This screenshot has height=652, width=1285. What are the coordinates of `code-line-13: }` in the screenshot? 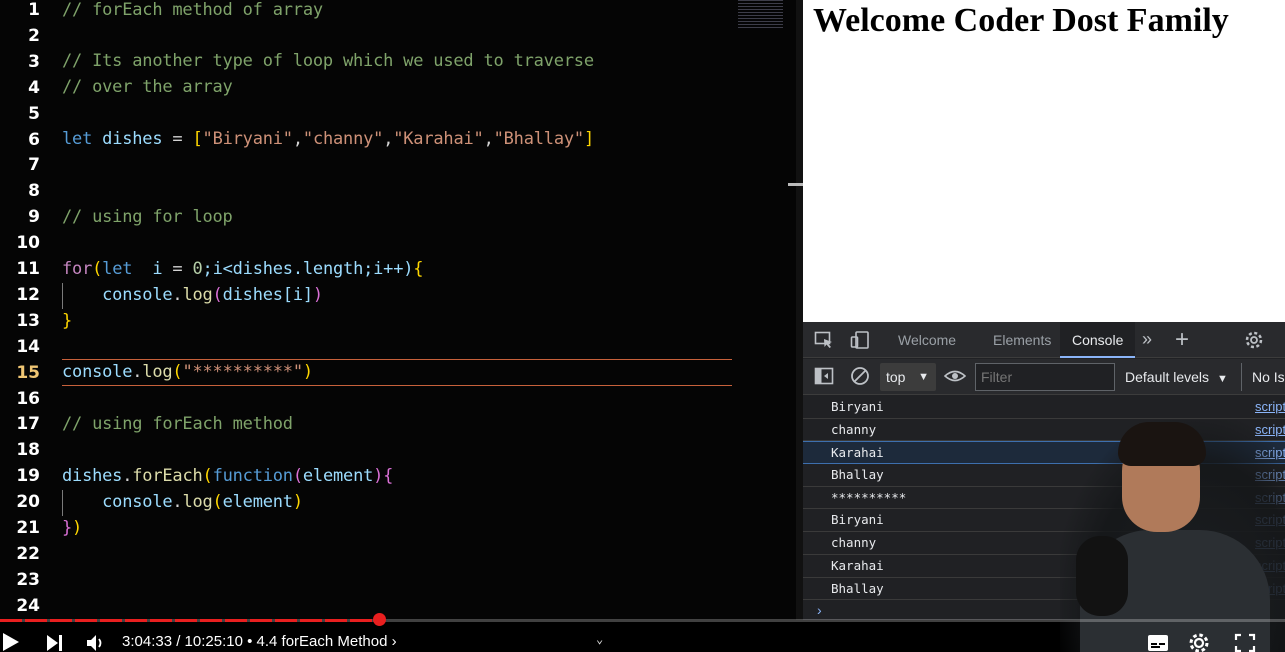 It's located at (67, 321).